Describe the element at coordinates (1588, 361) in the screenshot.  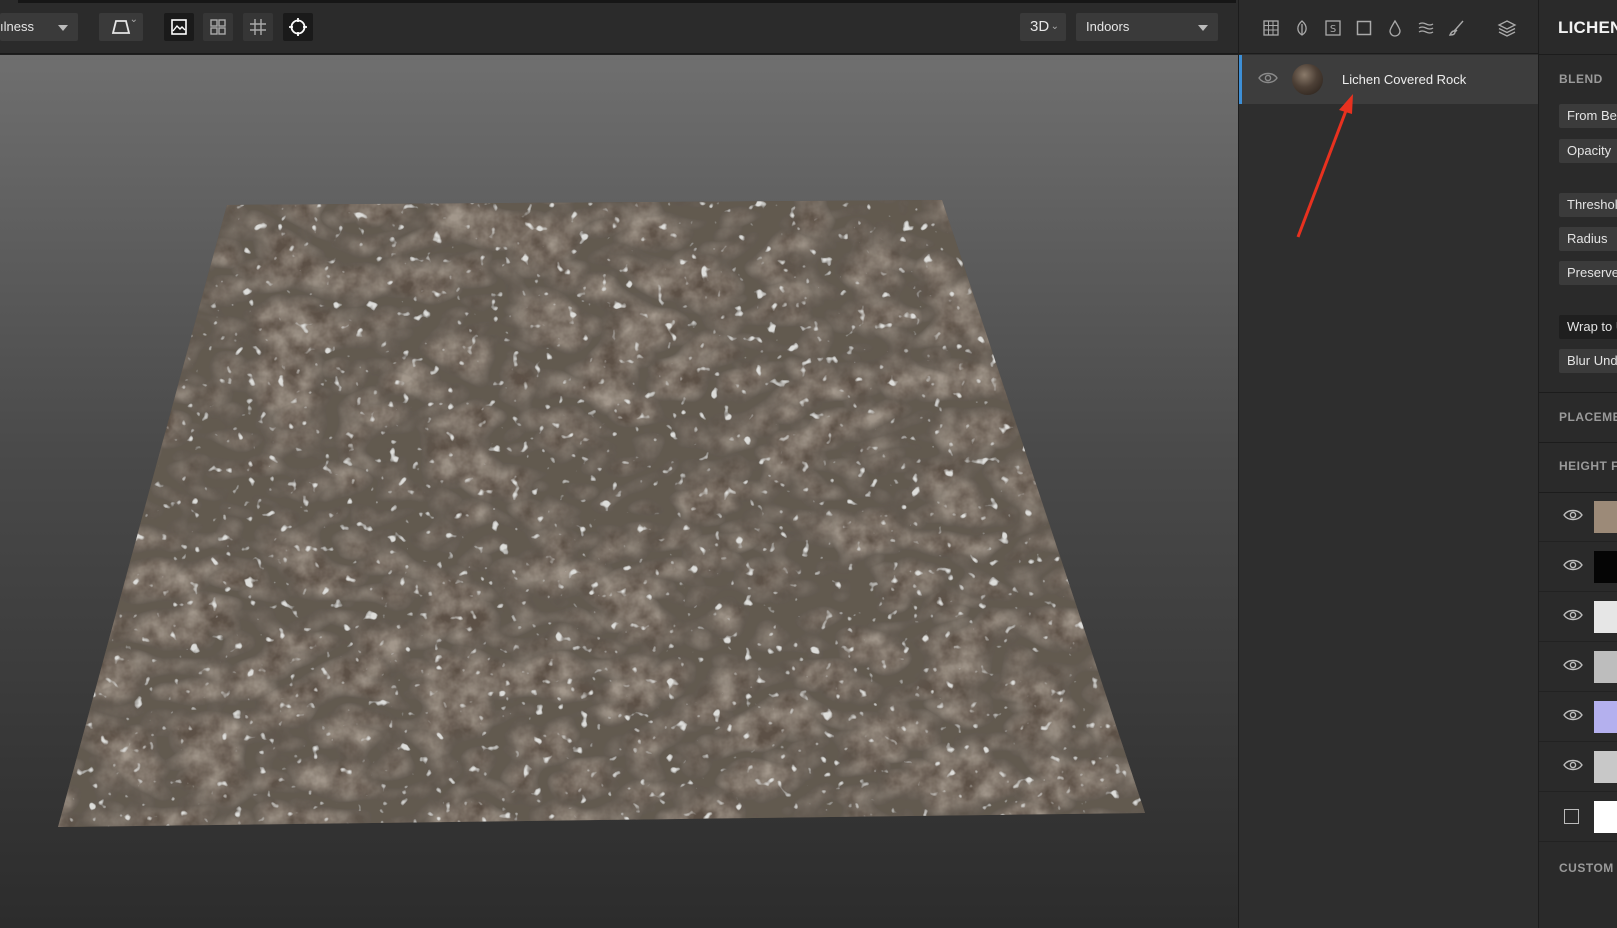
I see `blur-underlying-toggle: Blur Und` at that location.